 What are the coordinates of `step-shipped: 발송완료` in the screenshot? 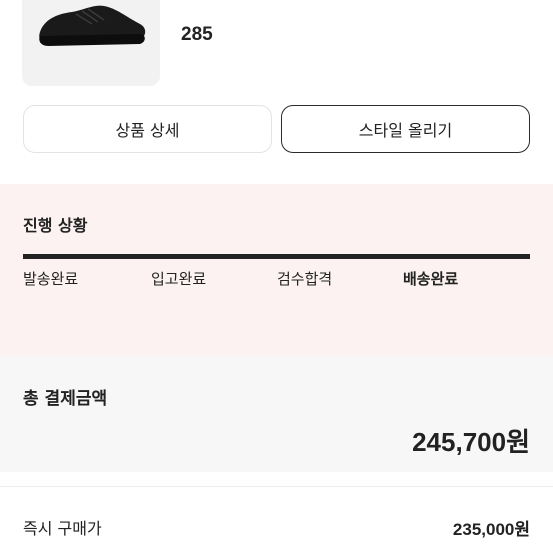 It's located at (51, 279).